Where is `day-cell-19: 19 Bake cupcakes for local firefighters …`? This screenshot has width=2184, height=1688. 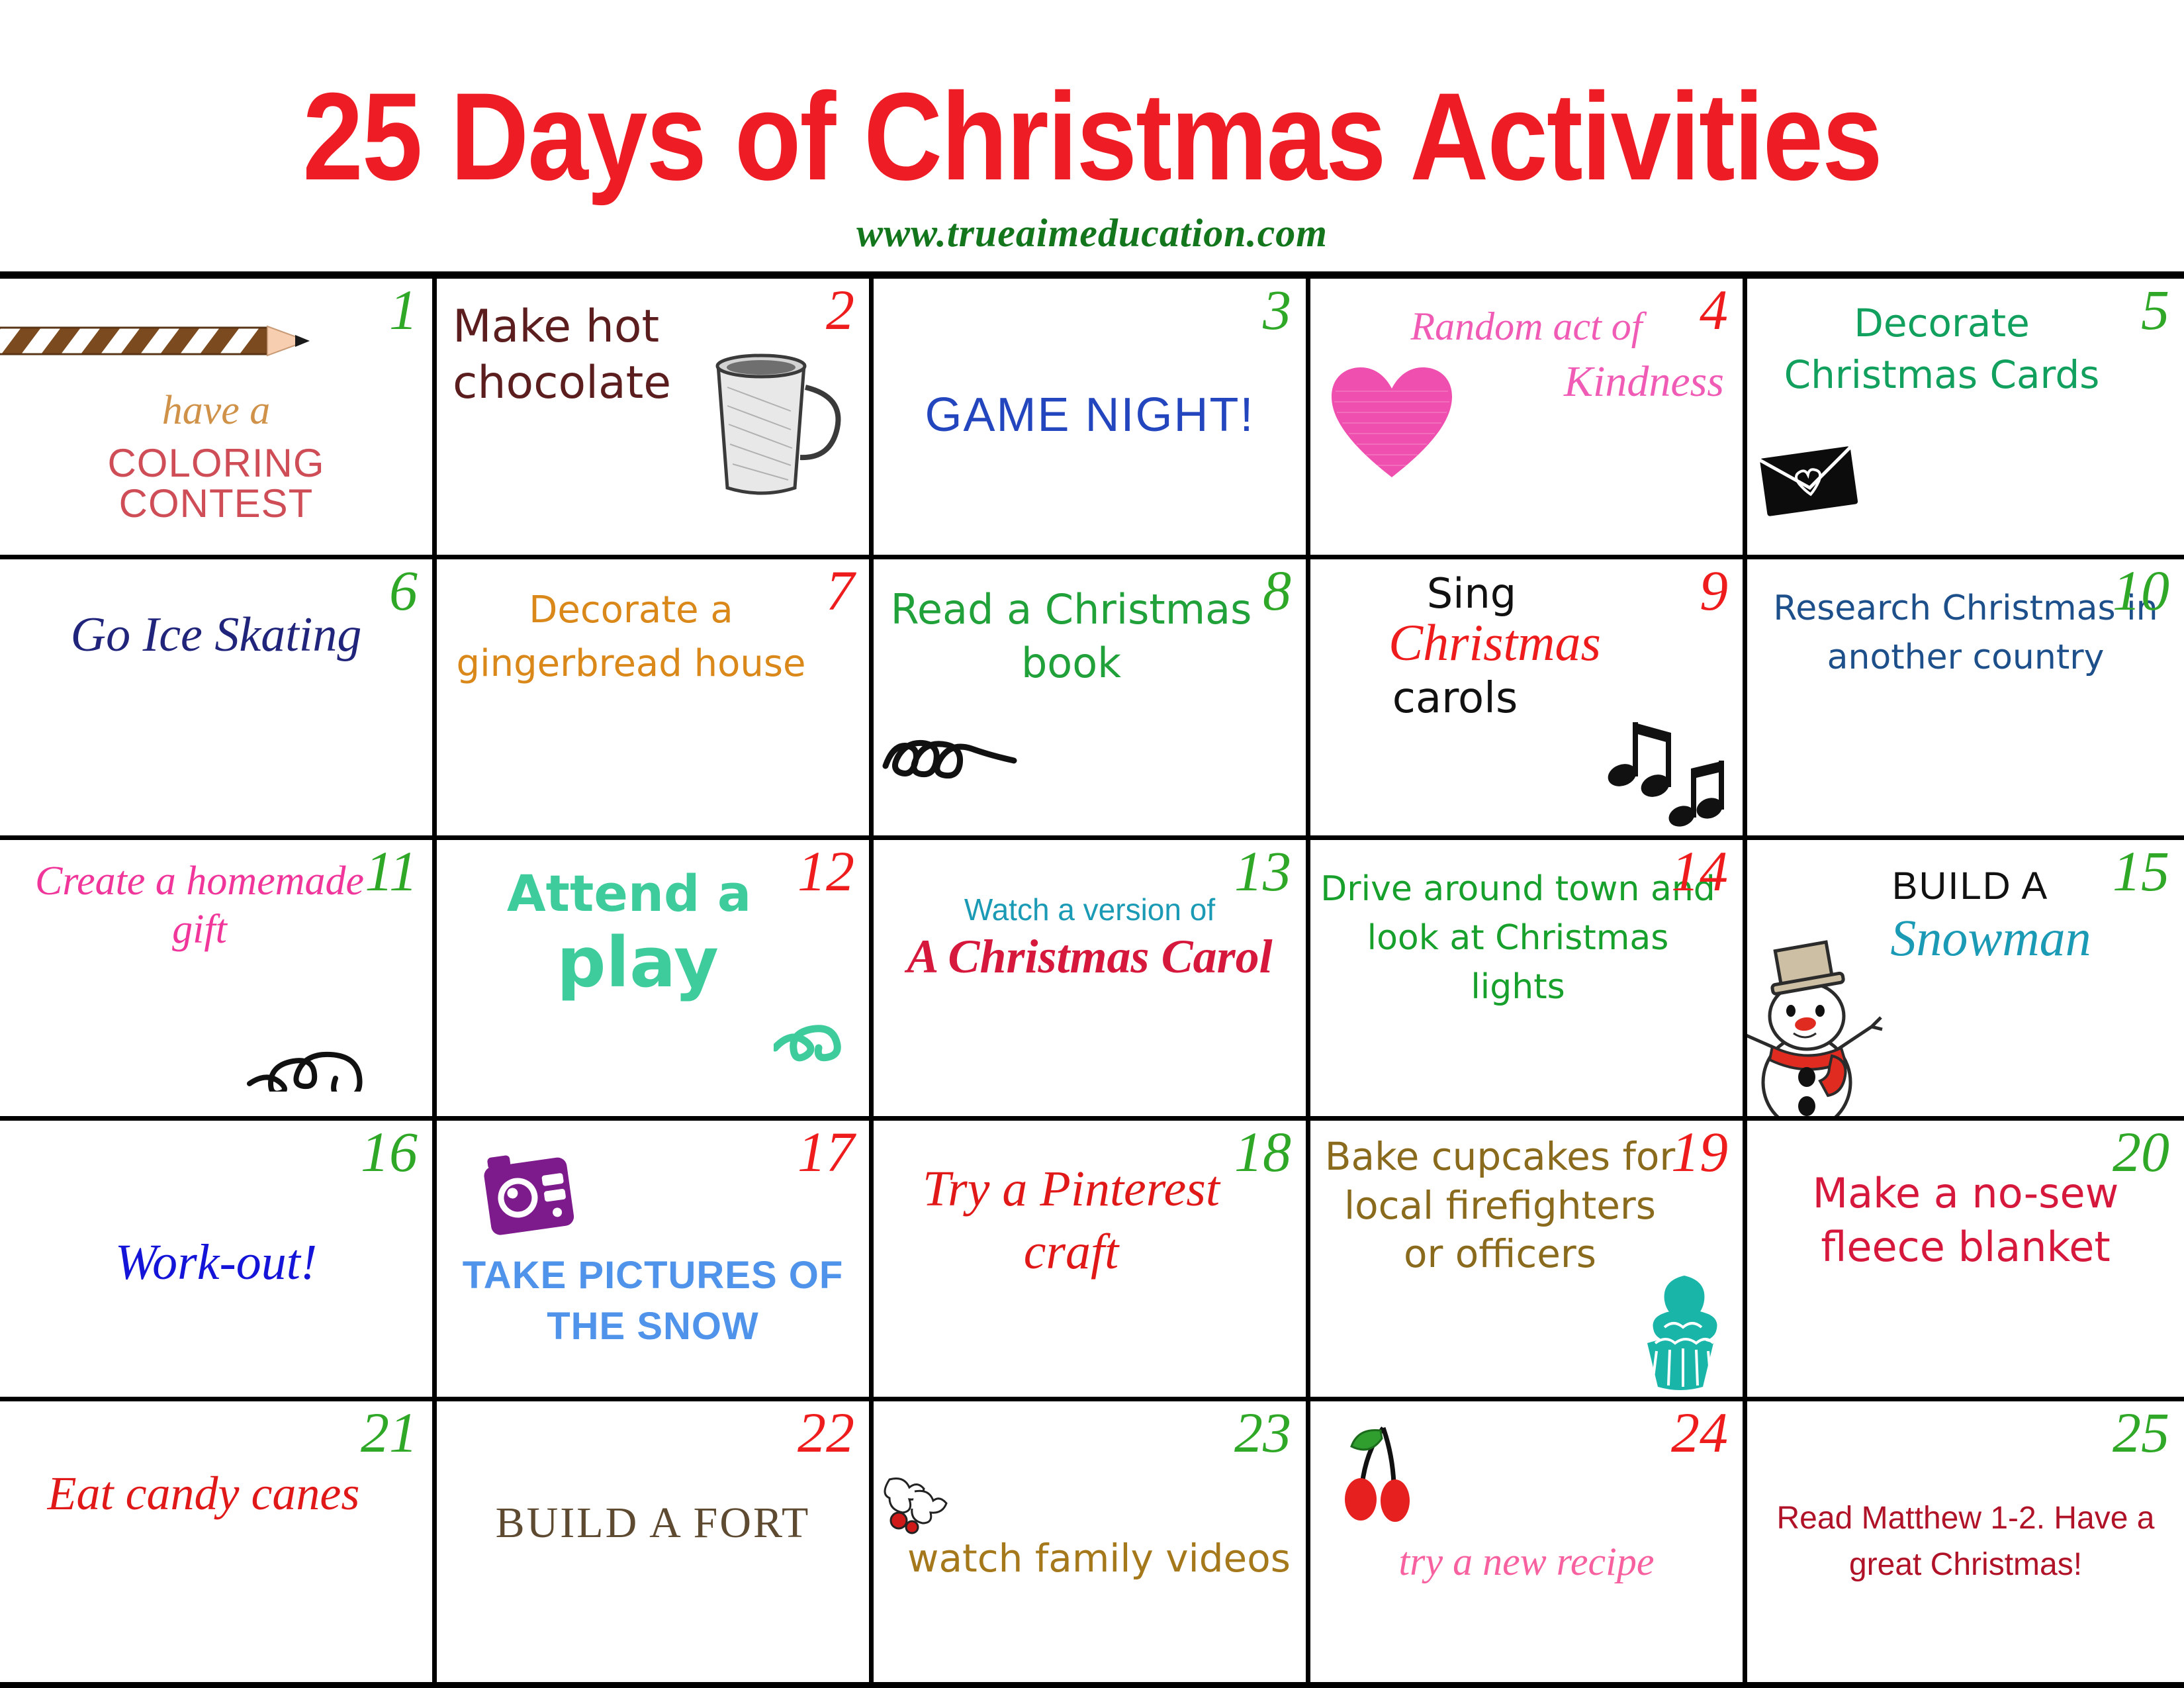 day-cell-19: 19 Bake cupcakes for local firefighters … is located at coordinates (1528, 1261).